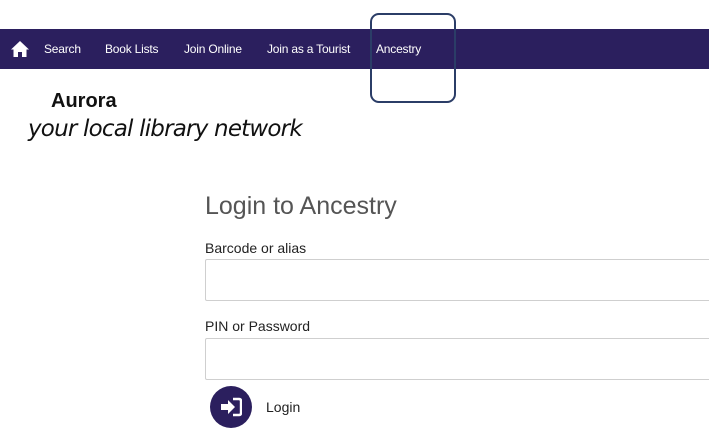 Image resolution: width=709 pixels, height=428 pixels. I want to click on nav-item-join-online: Join Online, so click(213, 49).